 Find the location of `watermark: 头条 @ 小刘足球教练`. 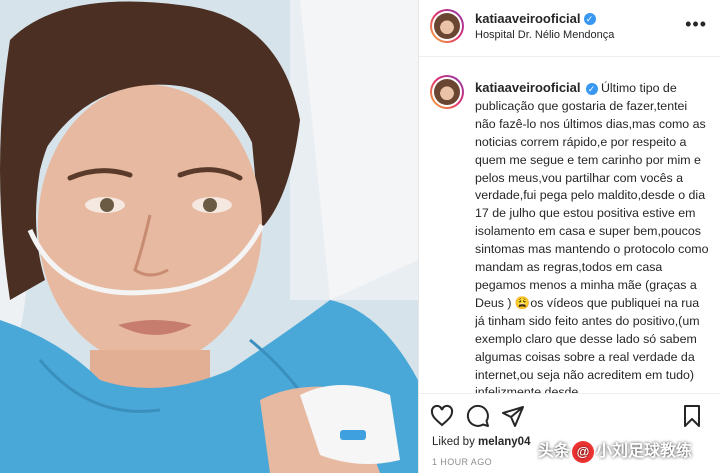

watermark: 头条 @ 小刘足球教练 is located at coordinates (615, 450).